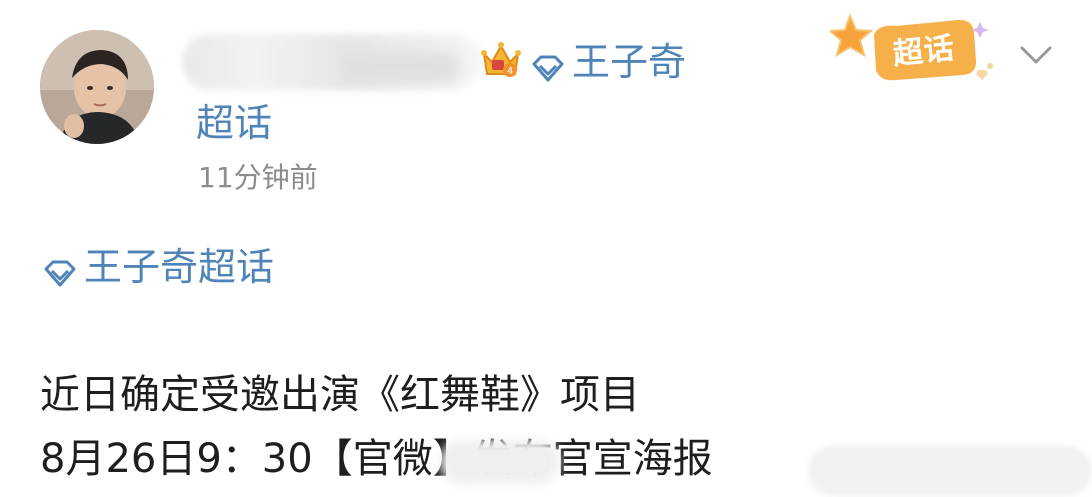 This screenshot has width=1092, height=497. I want to click on username-redacted-overlay, so click(400, 67).